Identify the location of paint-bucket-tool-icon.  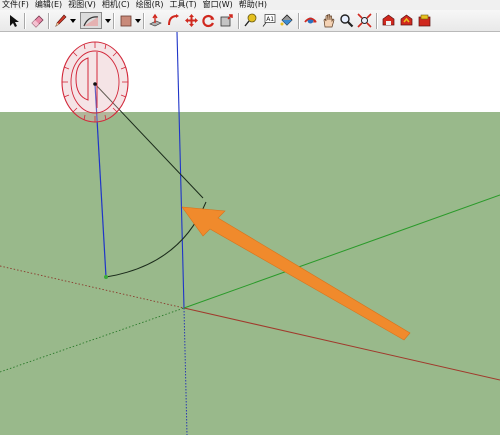
(286, 20).